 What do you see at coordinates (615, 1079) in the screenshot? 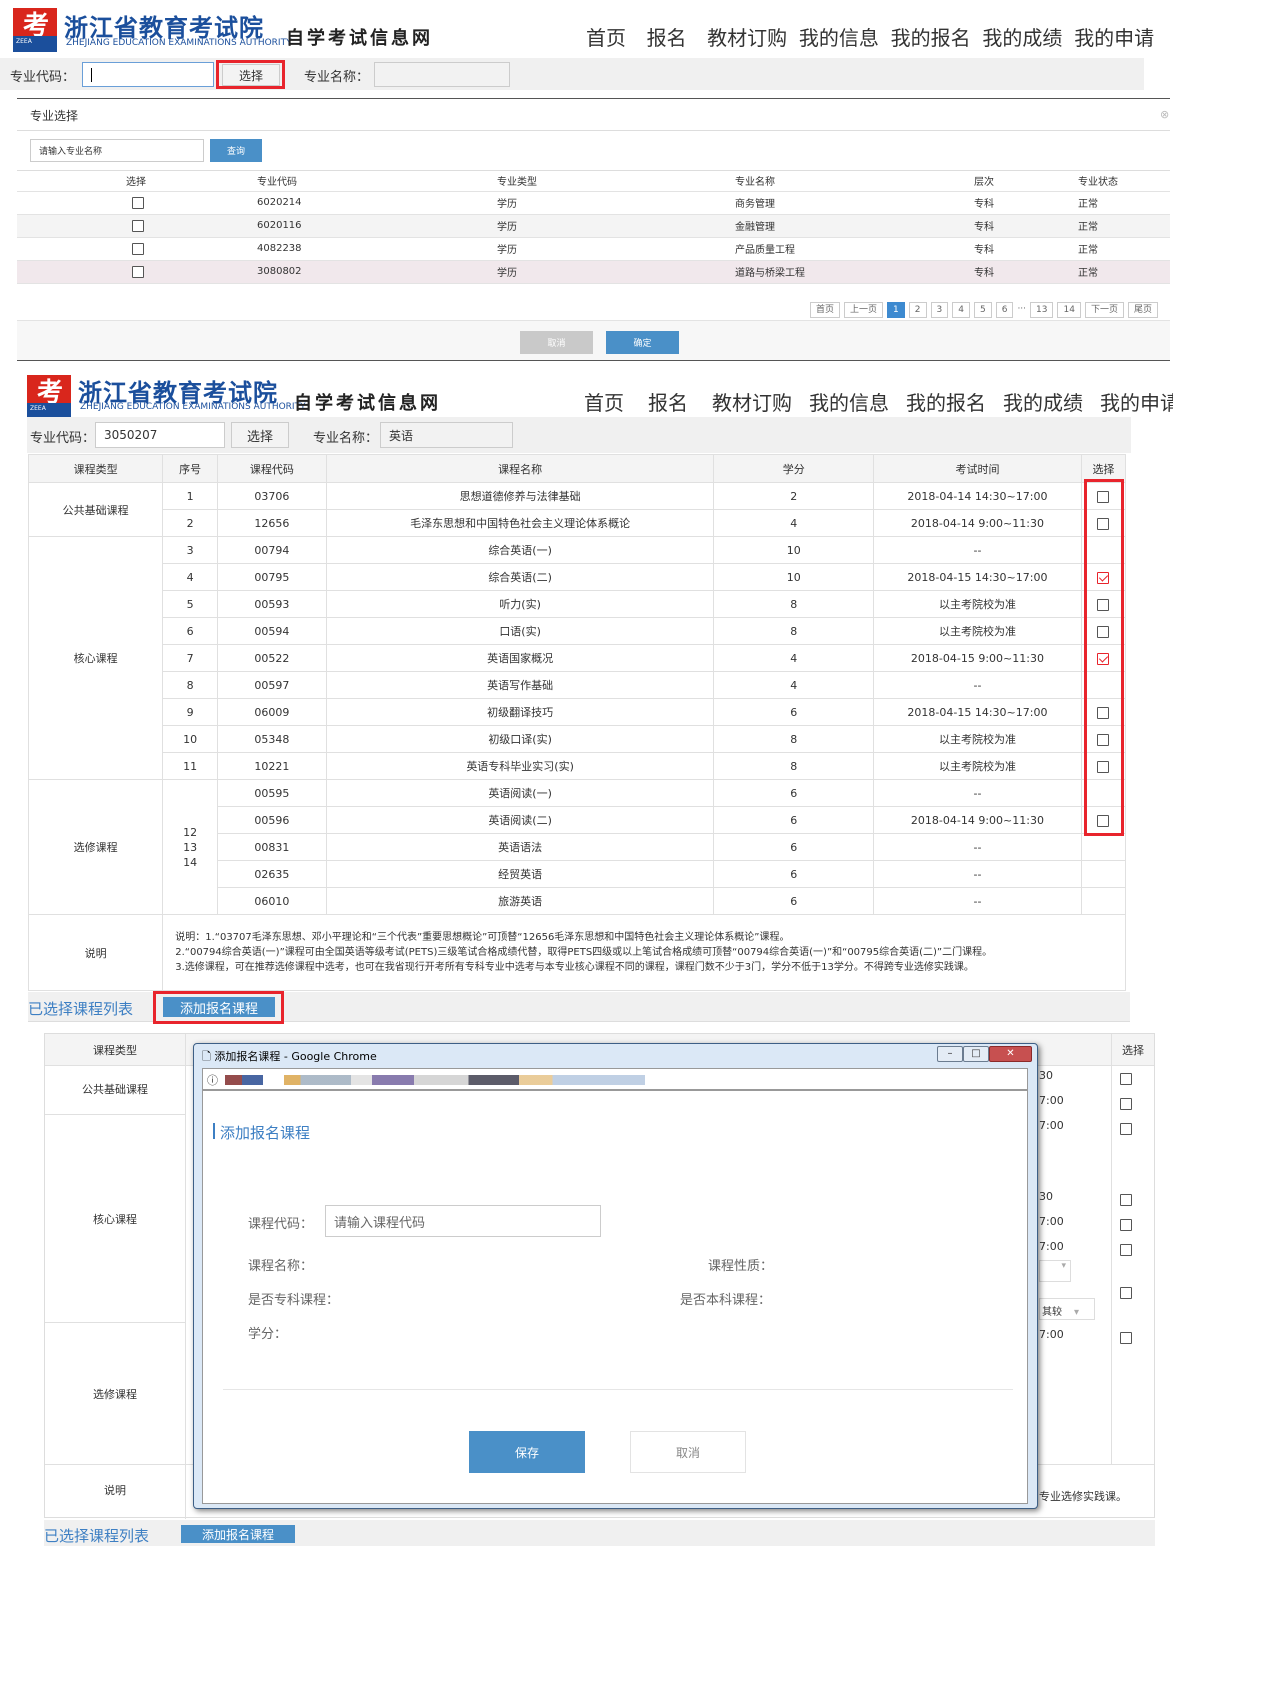
I see `address-bar: ⓘ` at bounding box center [615, 1079].